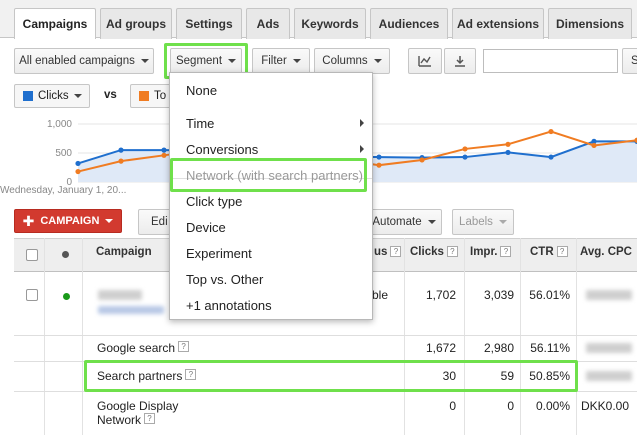 This screenshot has width=637, height=435. I want to click on segment-button: Segment, so click(206, 61).